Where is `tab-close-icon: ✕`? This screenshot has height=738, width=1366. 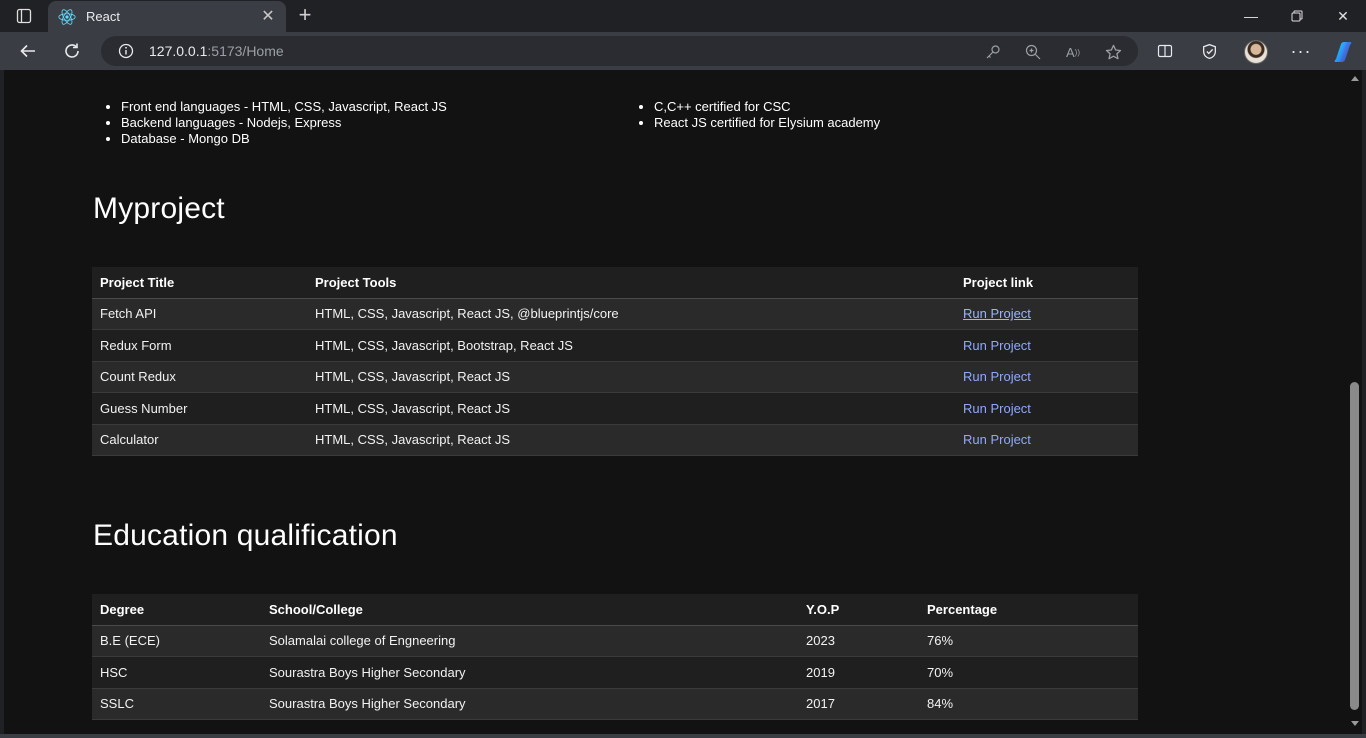 tab-close-icon: ✕ is located at coordinates (268, 16).